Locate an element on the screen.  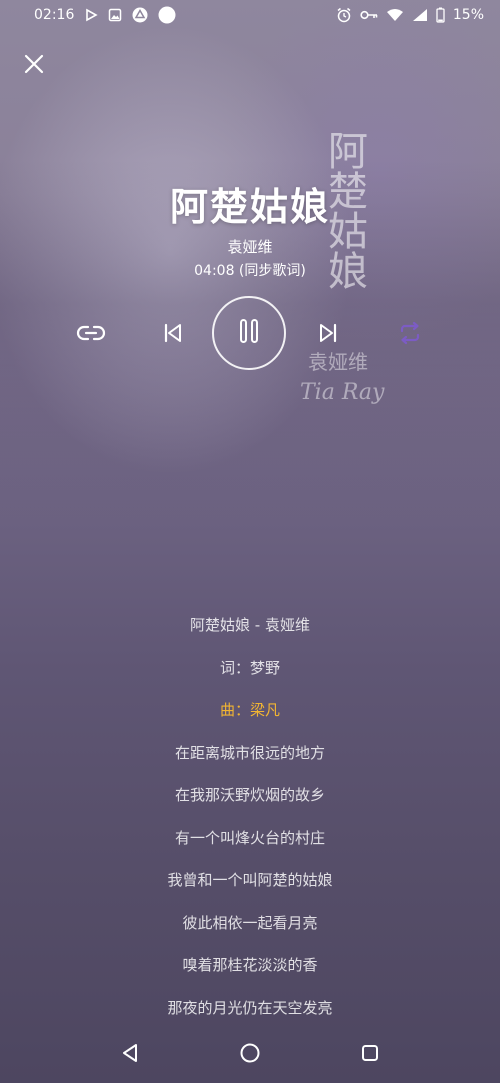
recents-button is located at coordinates (370, 1055).